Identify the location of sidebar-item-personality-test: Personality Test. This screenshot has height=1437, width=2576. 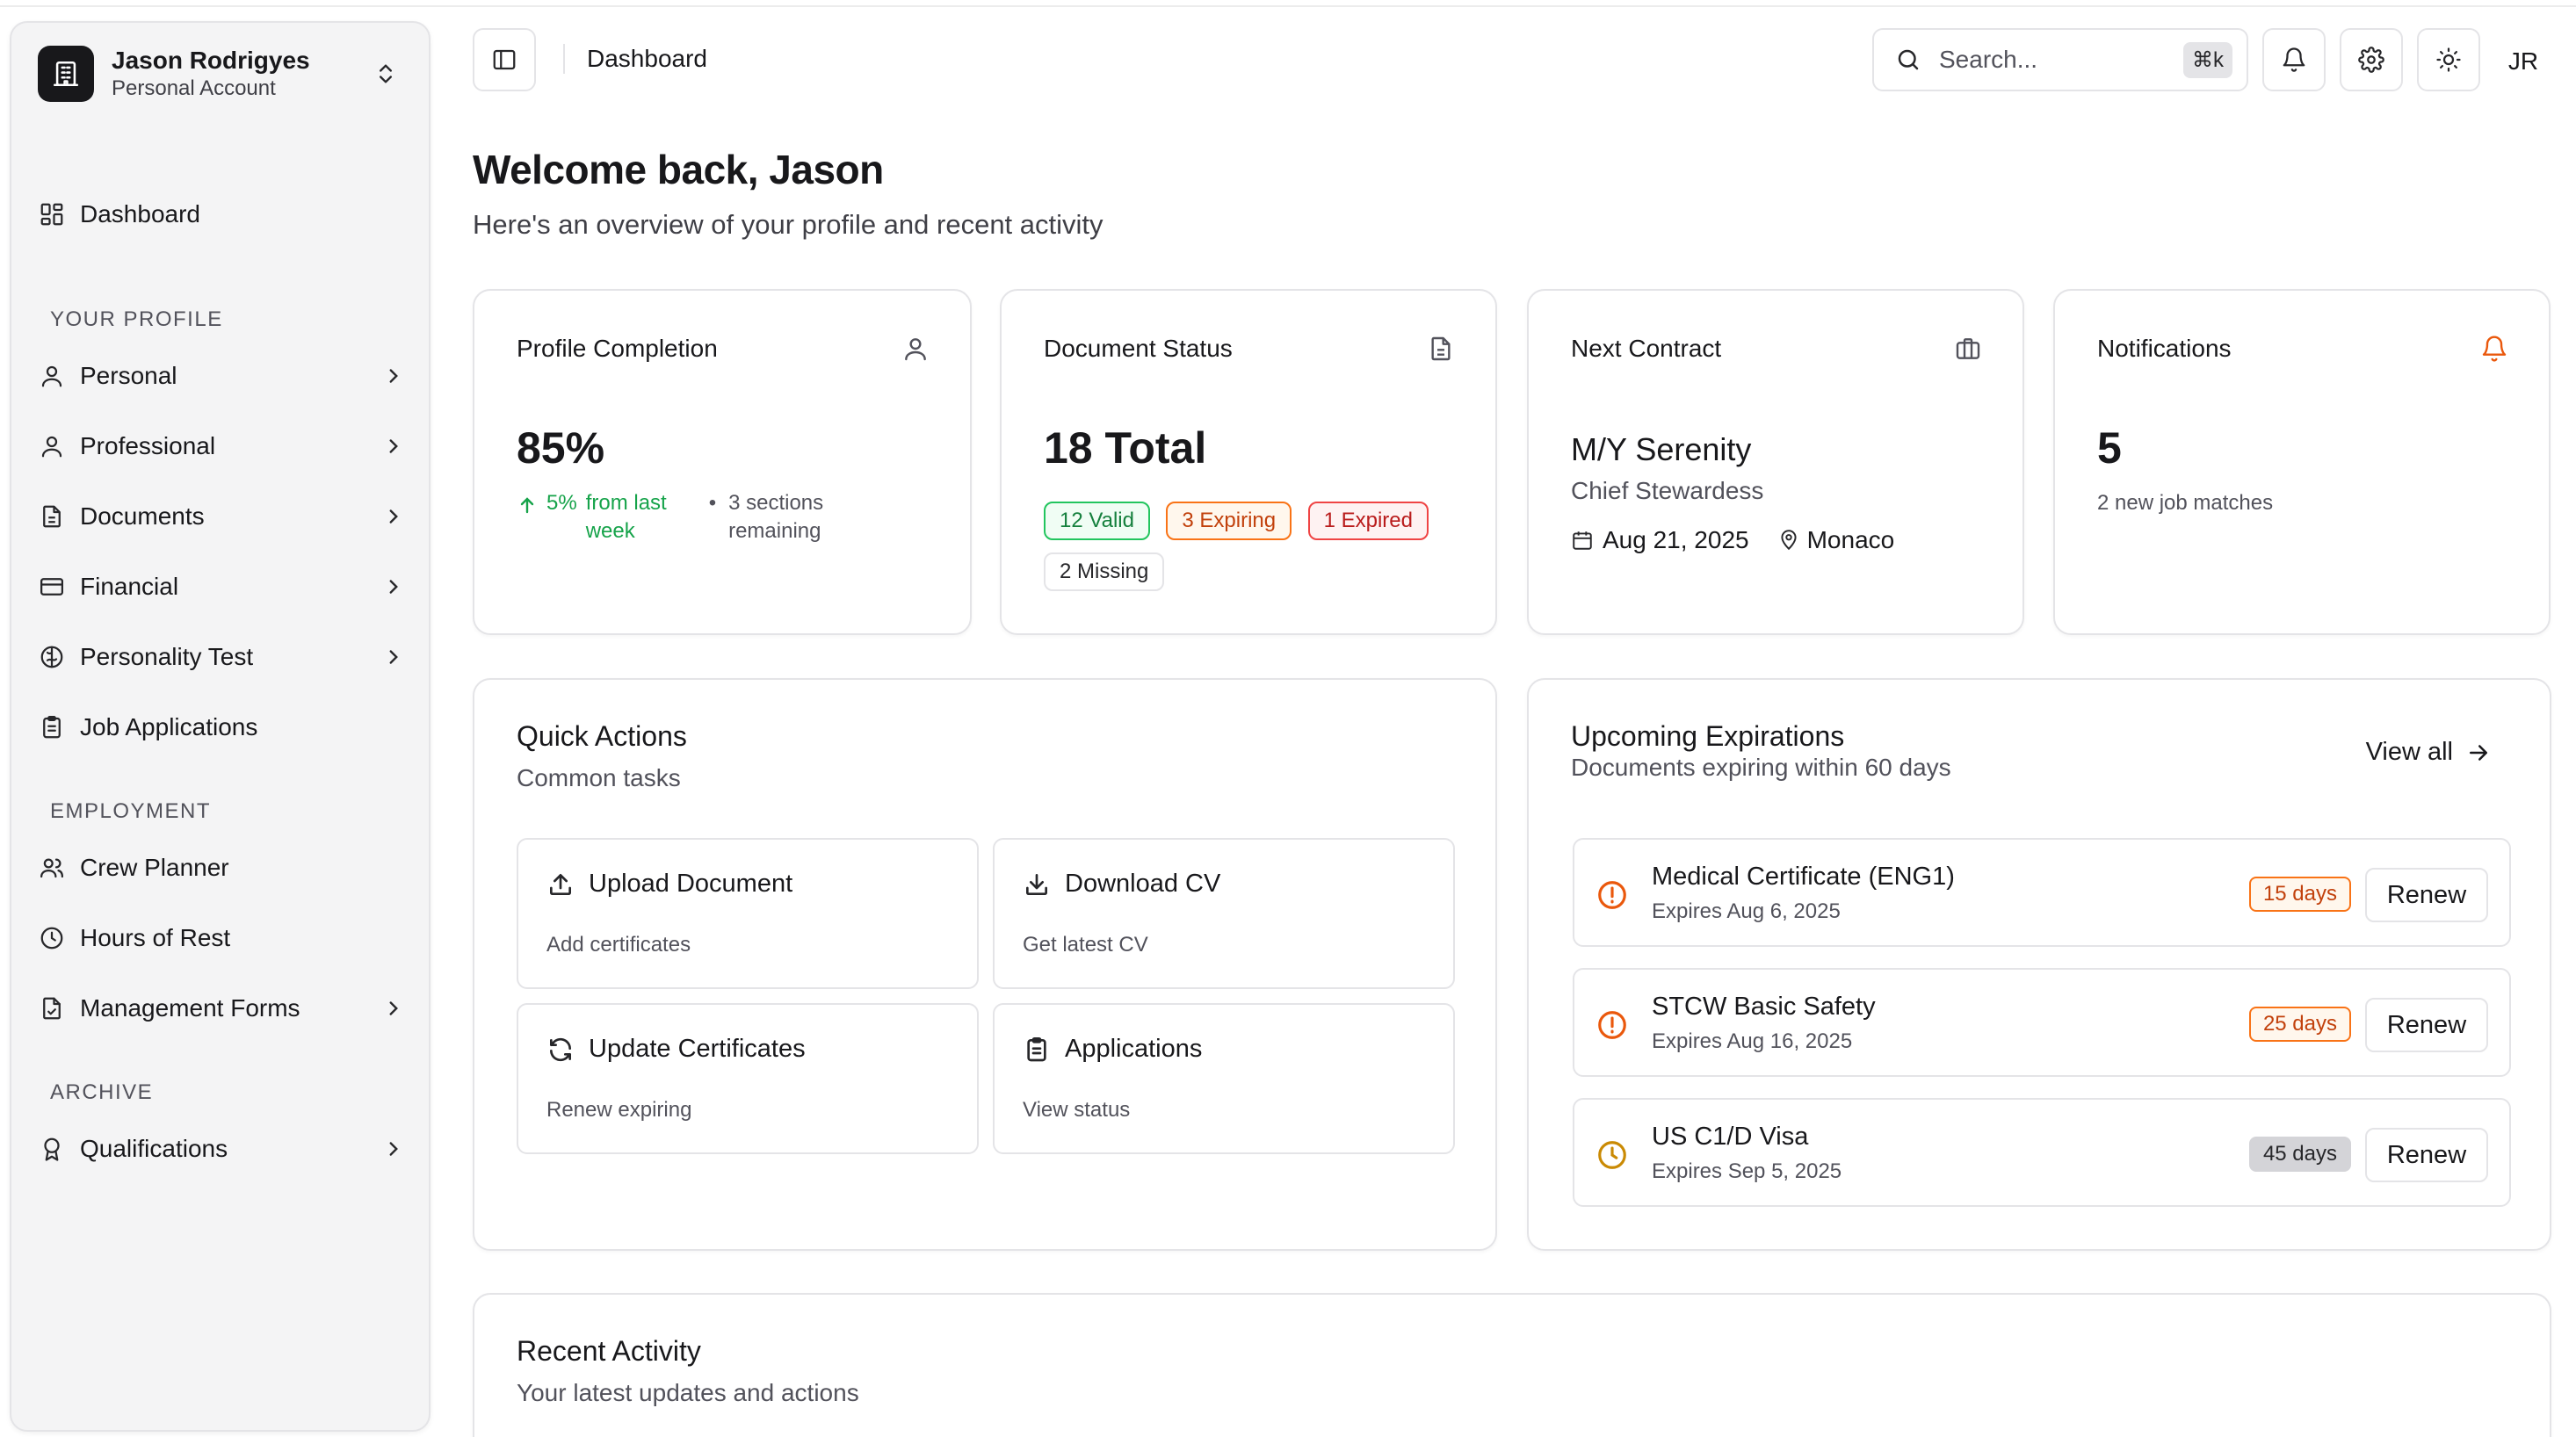
(227, 657).